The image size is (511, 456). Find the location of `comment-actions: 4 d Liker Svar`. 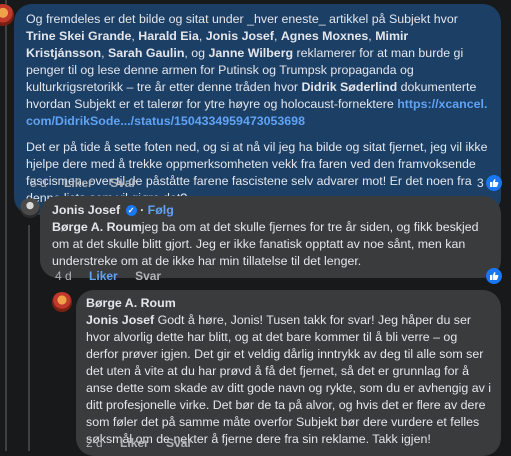

comment-actions: 4 d Liker Svar is located at coordinates (115, 276).